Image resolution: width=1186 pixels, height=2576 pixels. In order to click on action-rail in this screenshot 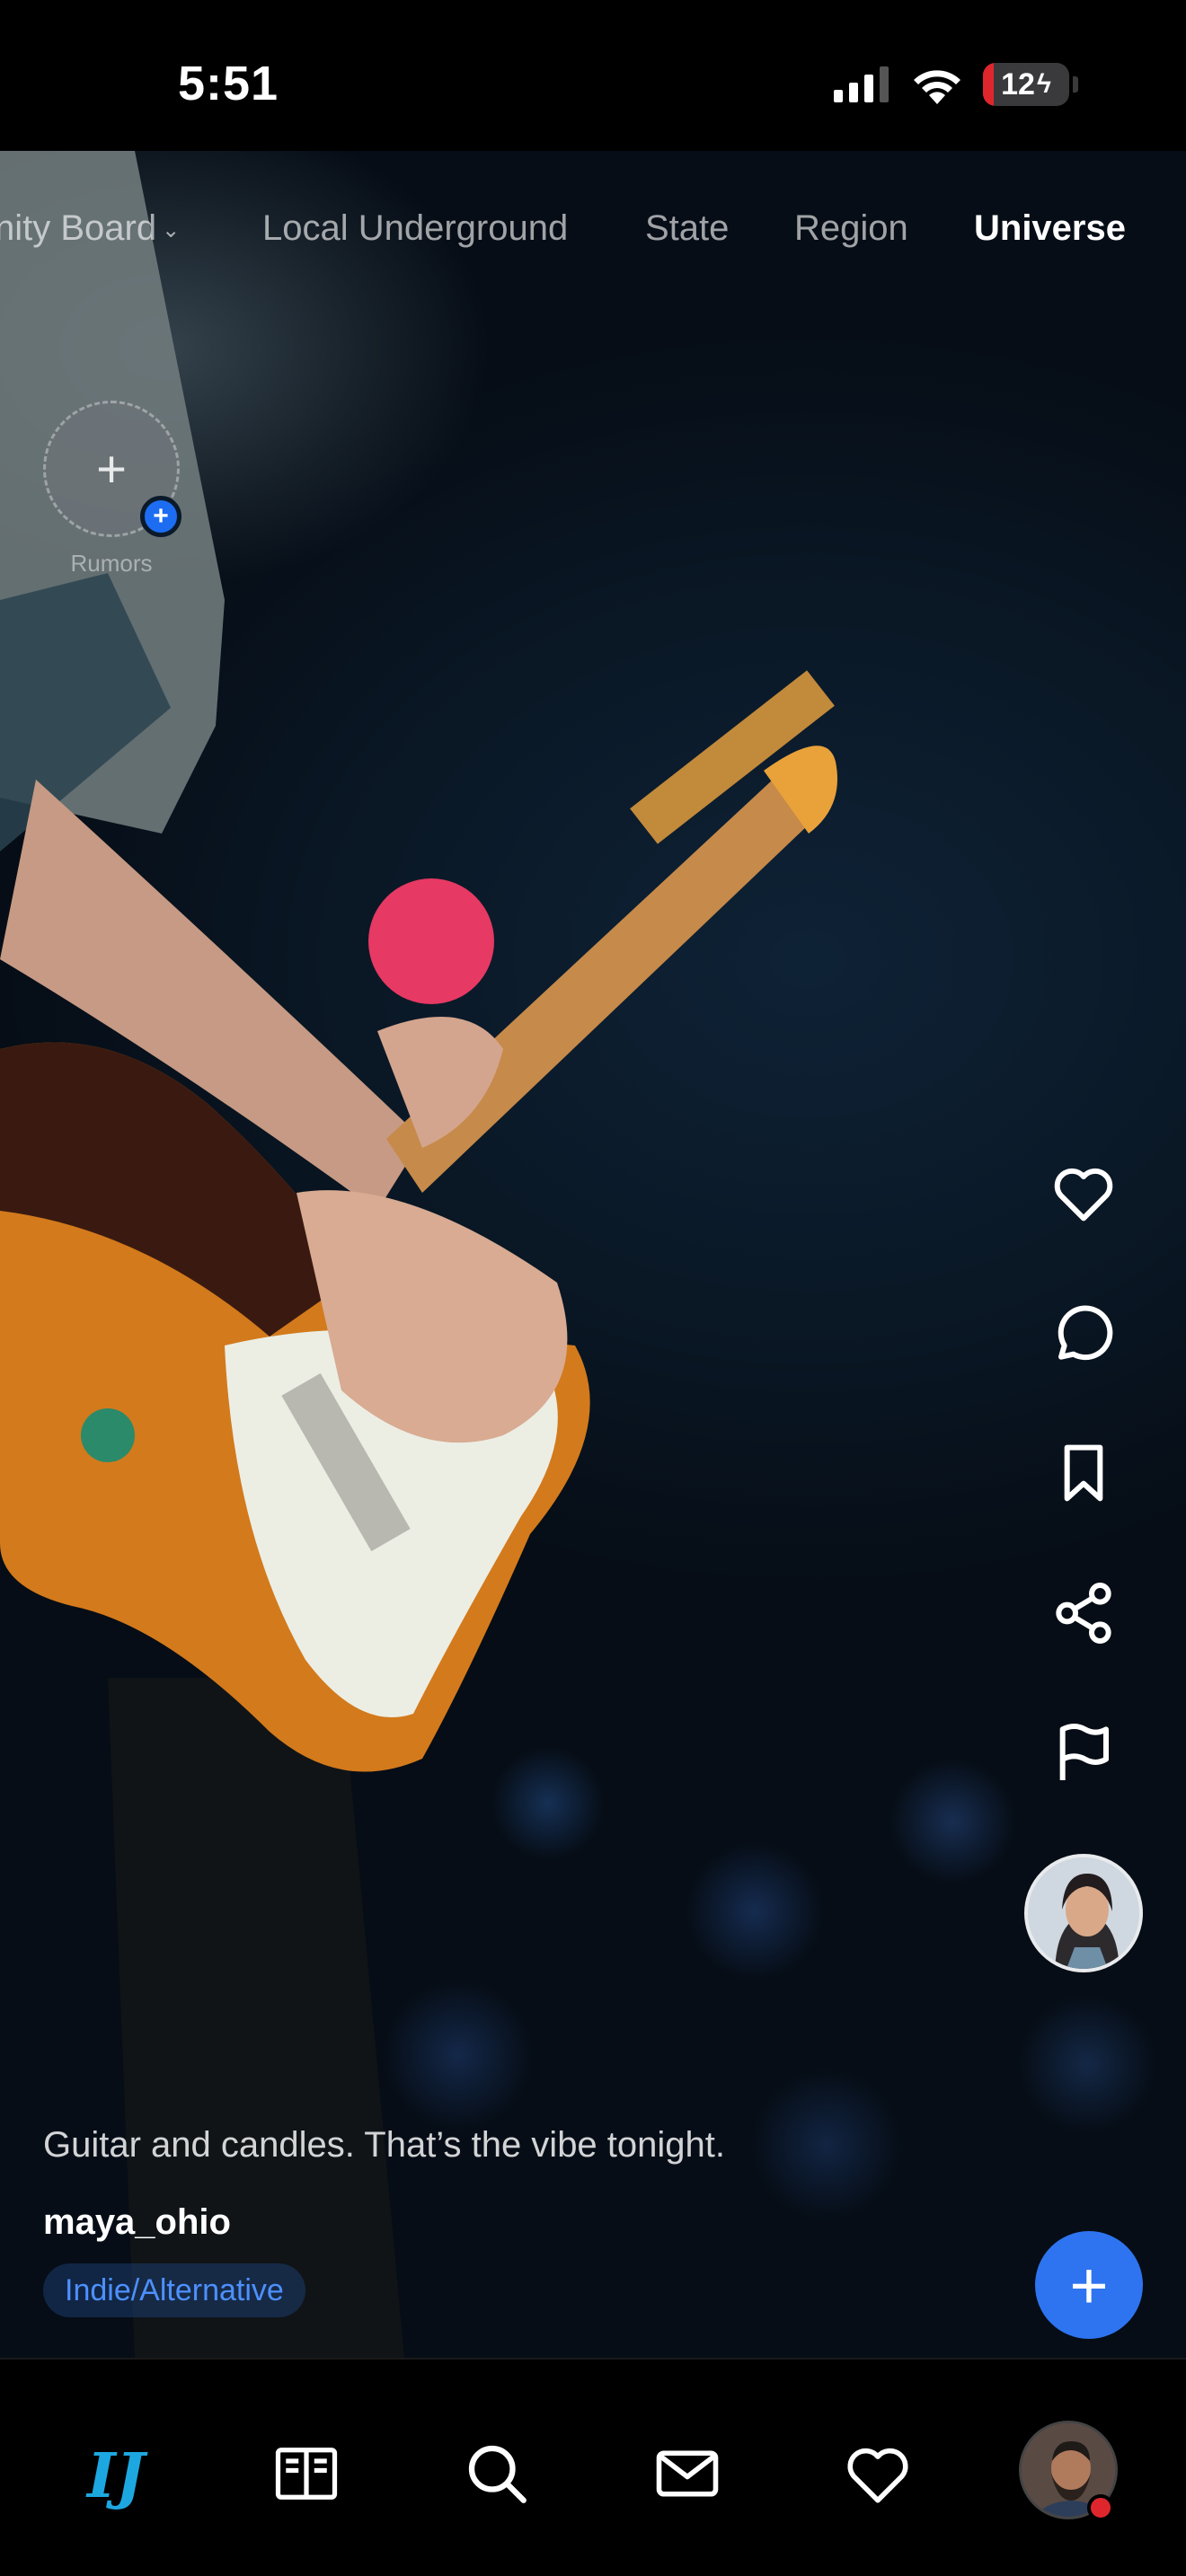, I will do `click(1083, 1489)`.